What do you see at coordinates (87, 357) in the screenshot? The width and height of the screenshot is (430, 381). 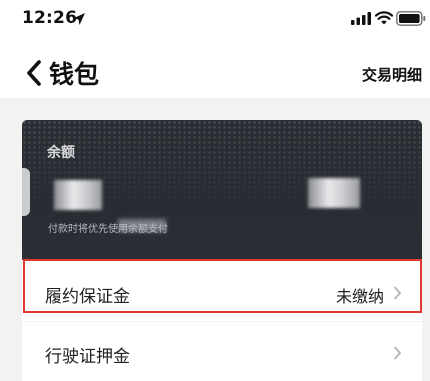 I see `list-item-label: 行驶证押金` at bounding box center [87, 357].